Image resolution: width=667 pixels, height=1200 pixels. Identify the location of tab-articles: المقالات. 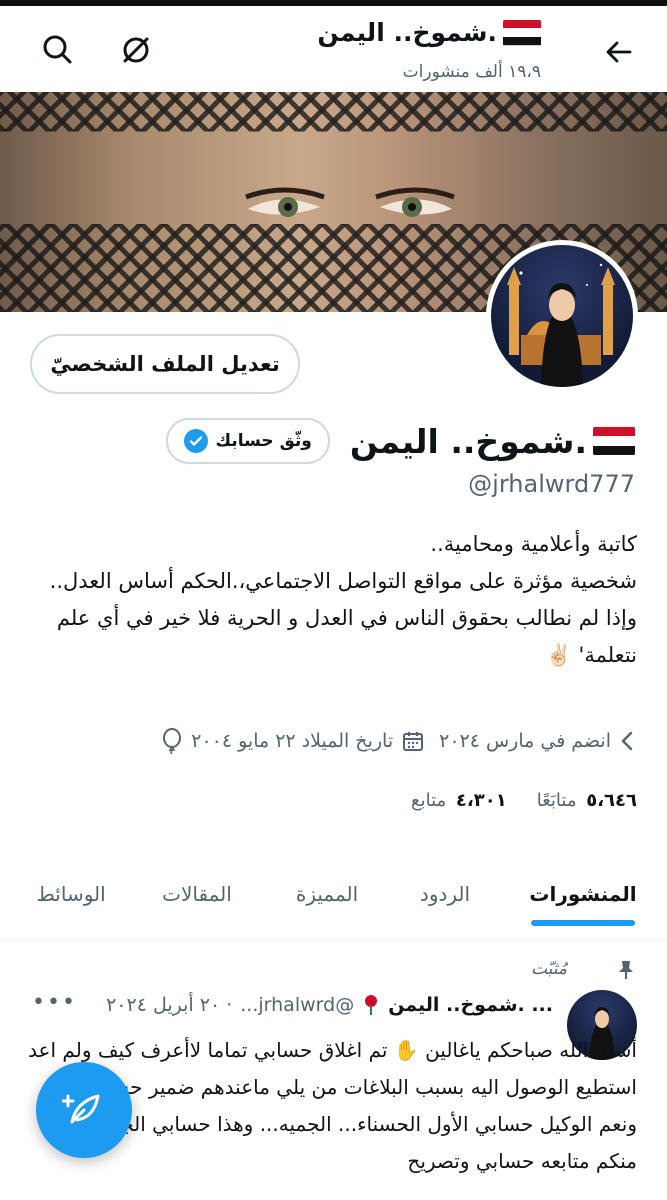
(197, 894).